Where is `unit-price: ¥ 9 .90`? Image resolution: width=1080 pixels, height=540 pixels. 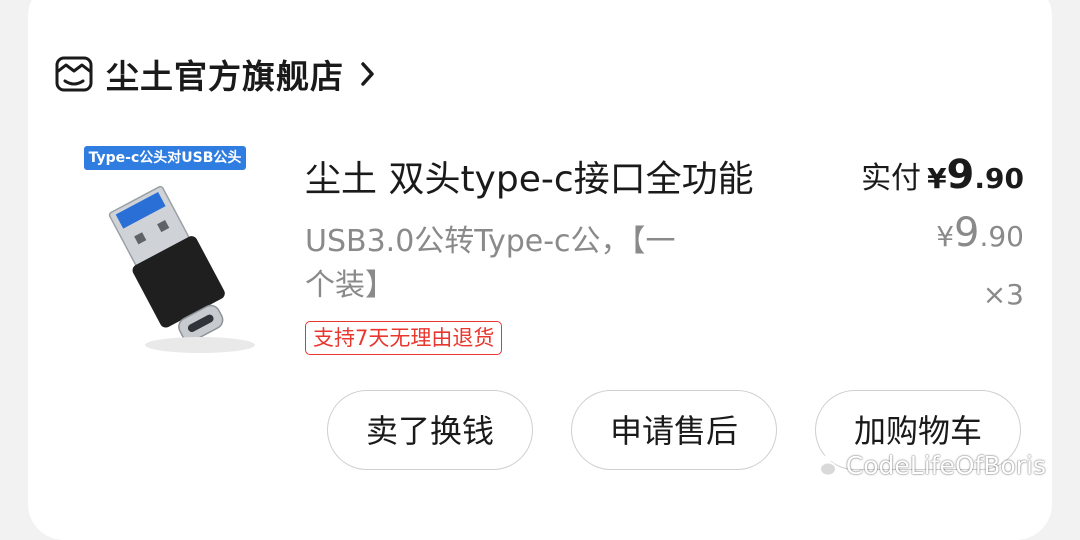 unit-price: ¥ 9 .90 is located at coordinates (980, 233).